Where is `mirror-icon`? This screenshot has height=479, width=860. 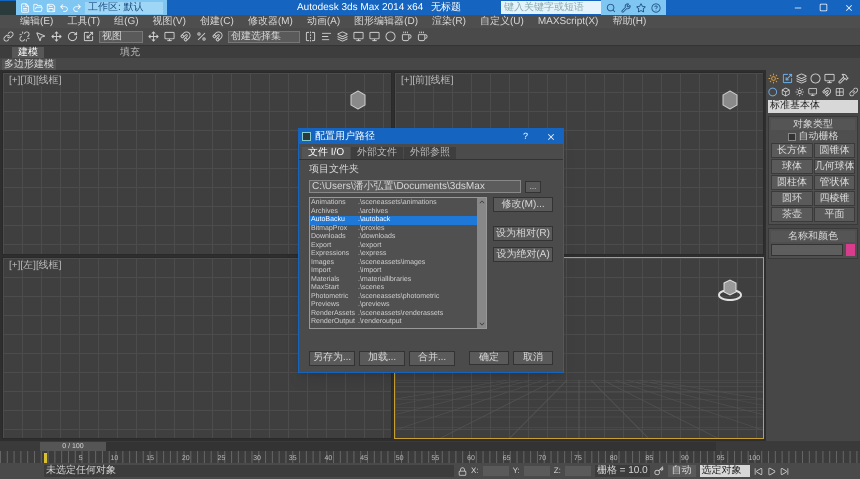
mirror-icon is located at coordinates (310, 36).